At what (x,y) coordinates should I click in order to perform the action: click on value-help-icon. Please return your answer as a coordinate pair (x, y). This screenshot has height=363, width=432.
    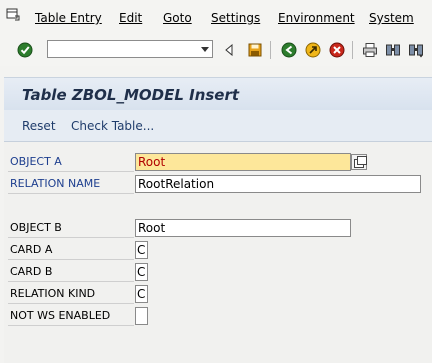
    Looking at the image, I should click on (359, 162).